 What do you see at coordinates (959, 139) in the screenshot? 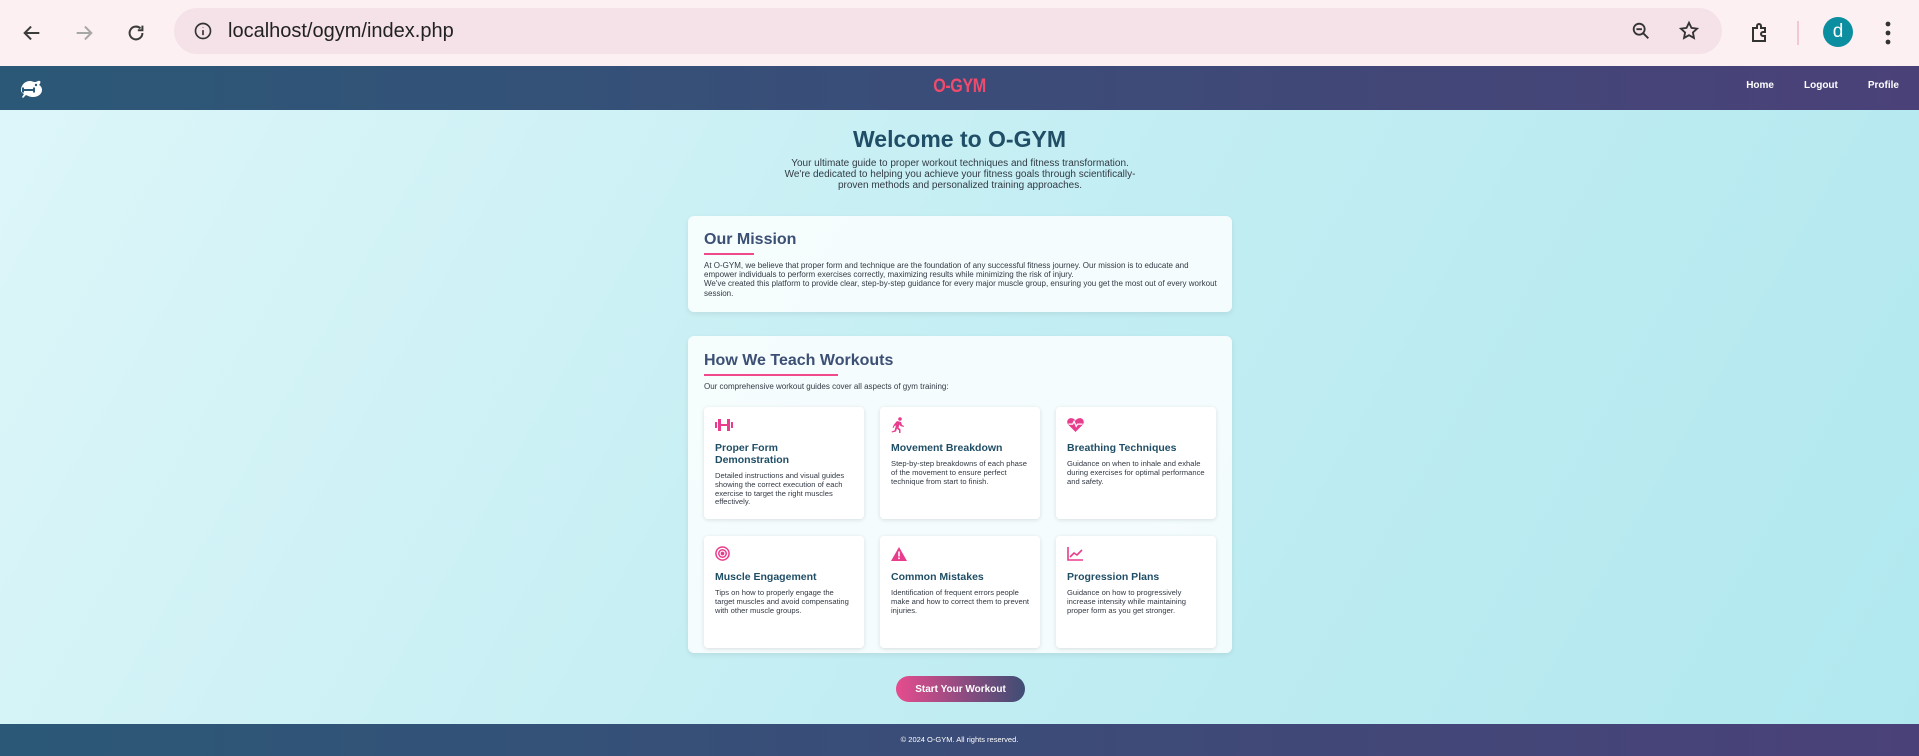
I see `page-title: Welcome to O-GYM` at bounding box center [959, 139].